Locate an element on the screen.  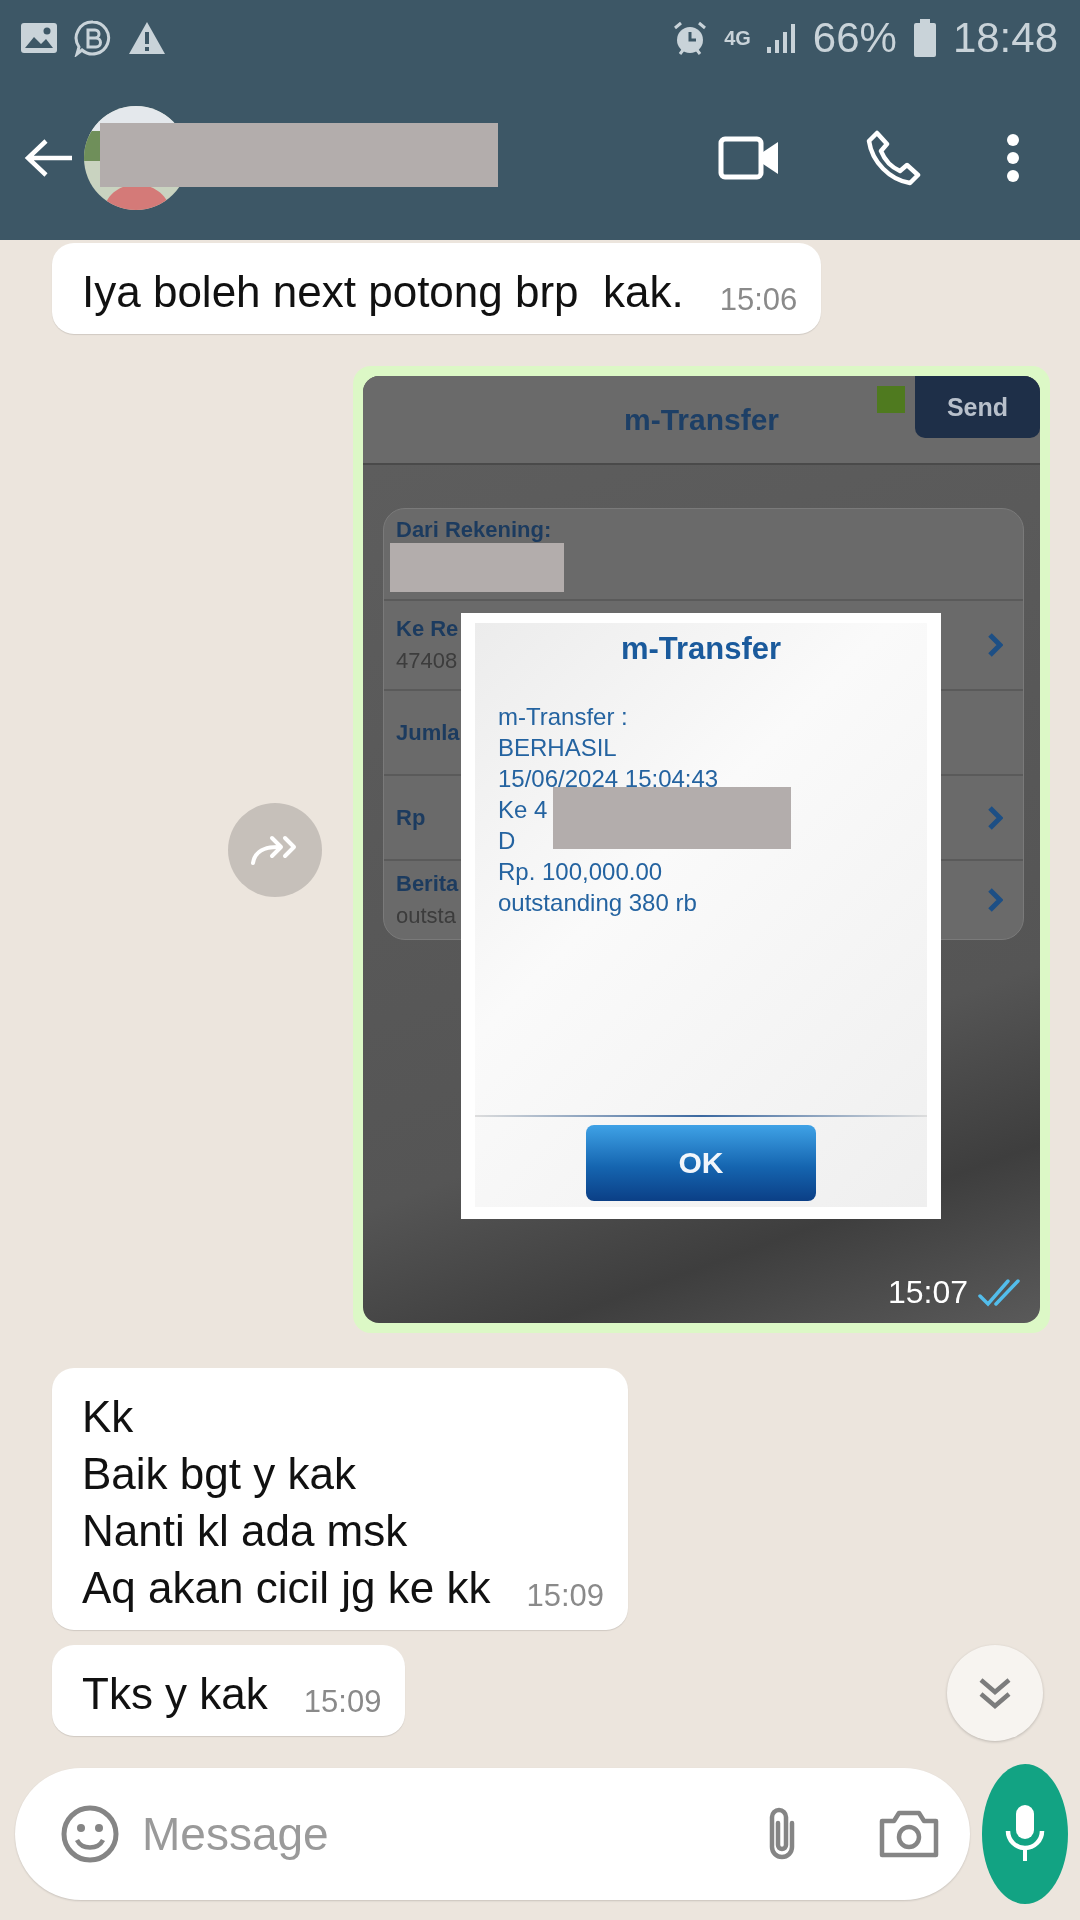
image-icon is located at coordinates (39, 37).